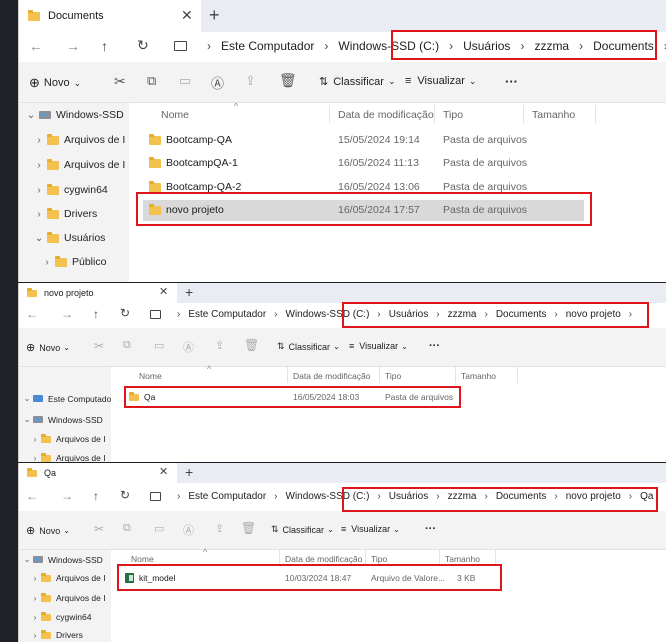 The width and height of the screenshot is (666, 642). Describe the element at coordinates (98, 293) in the screenshot. I see `tab-novo-projeto: novo projeto ✕` at that location.